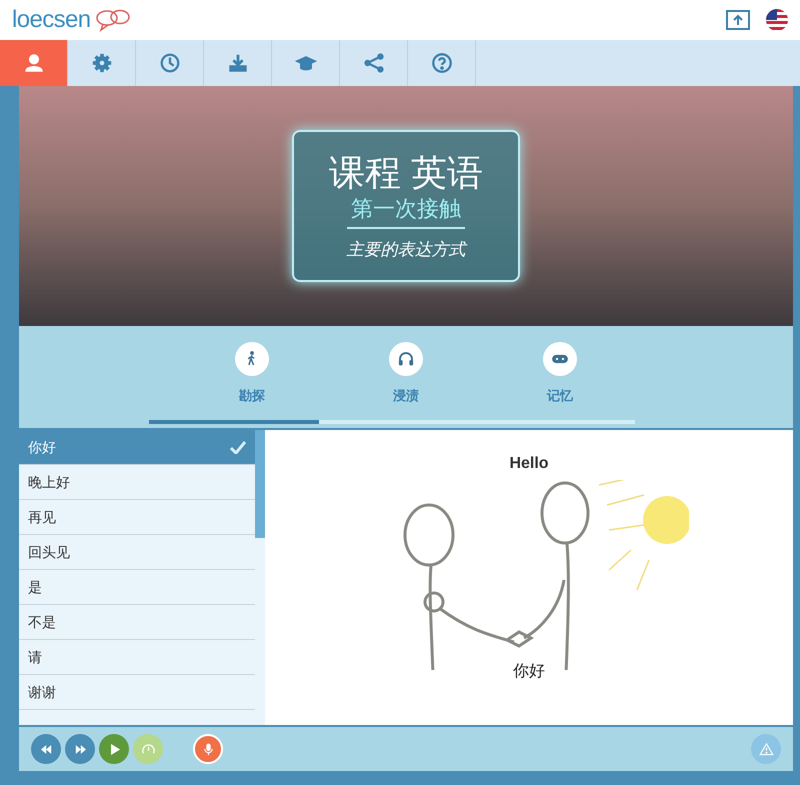 The width and height of the screenshot is (800, 785). I want to click on report-button, so click(766, 749).